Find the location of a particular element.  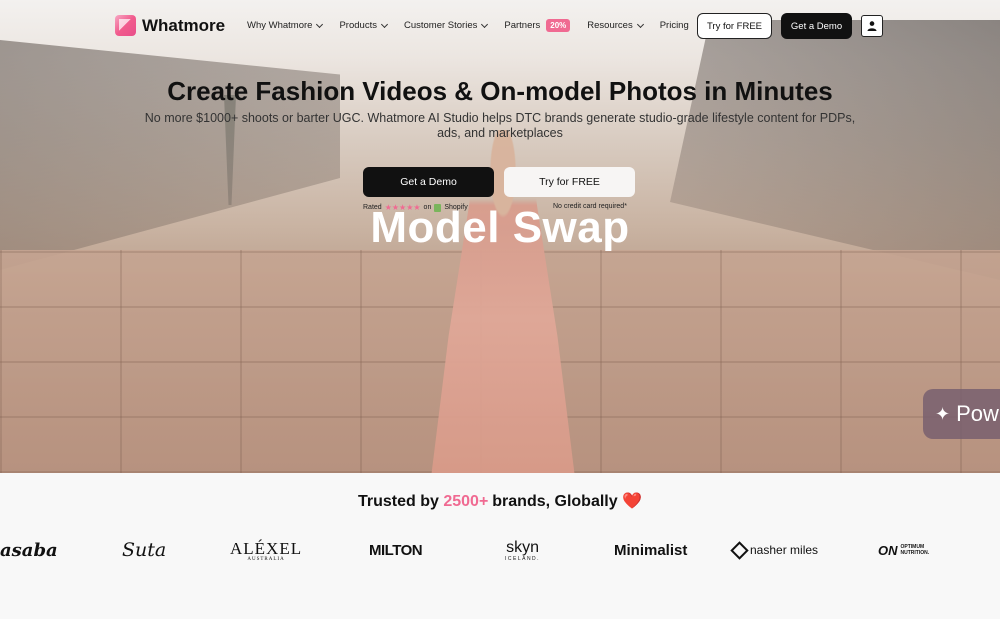

menu-item-why-whatmore: Why Whatmore is located at coordinates (285, 25).